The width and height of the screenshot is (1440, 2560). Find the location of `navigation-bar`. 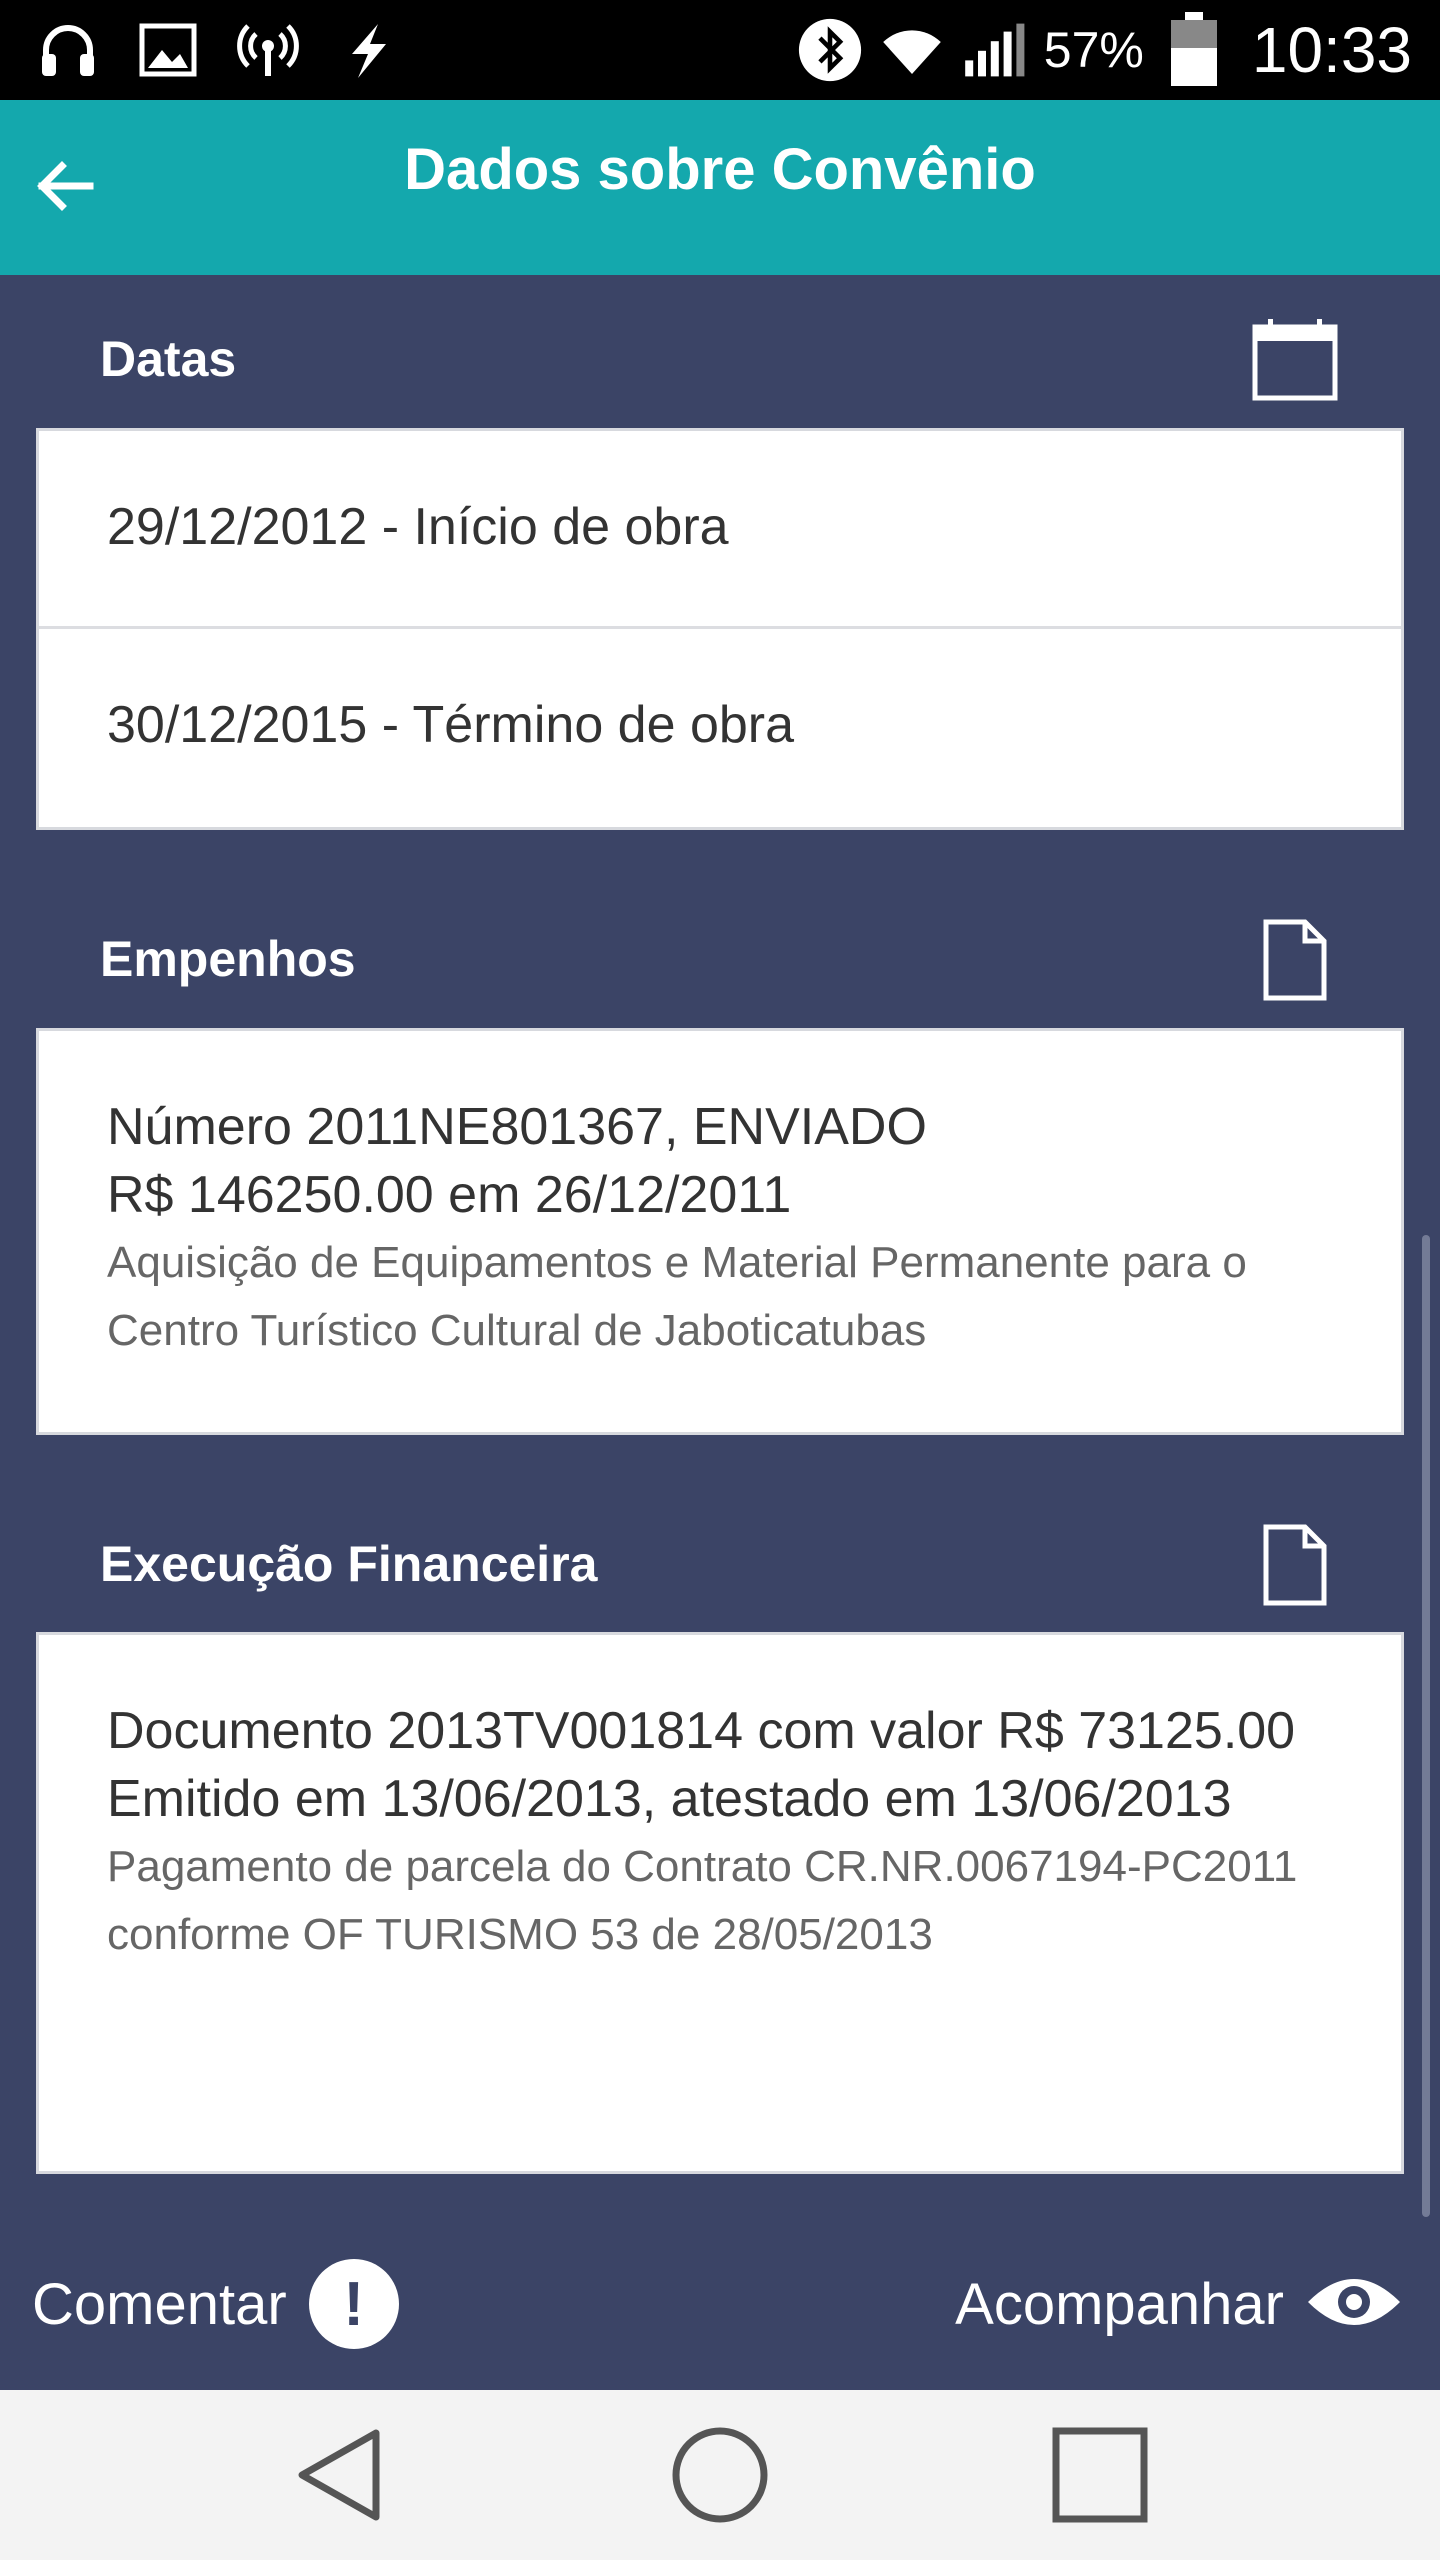

navigation-bar is located at coordinates (720, 2475).